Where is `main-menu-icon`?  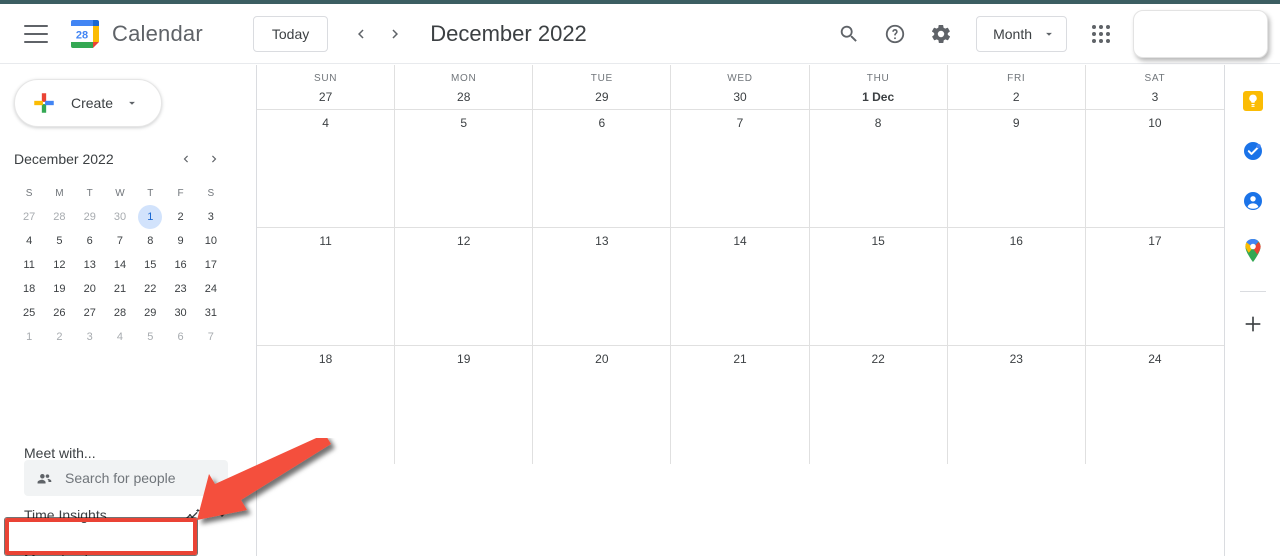 main-menu-icon is located at coordinates (36, 33).